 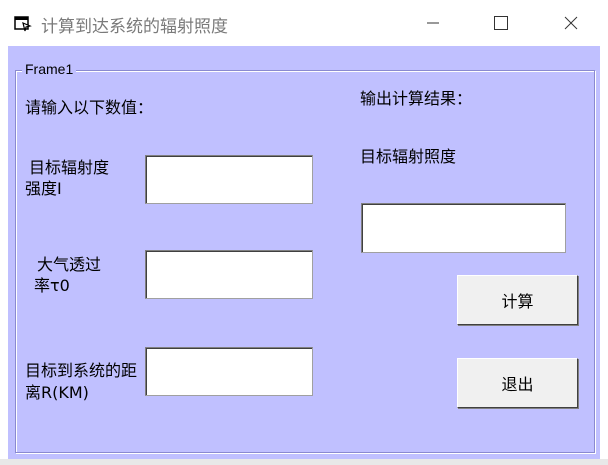 What do you see at coordinates (304, 23) in the screenshot?
I see `title-bar: 计算到达系统的辐射照度` at bounding box center [304, 23].